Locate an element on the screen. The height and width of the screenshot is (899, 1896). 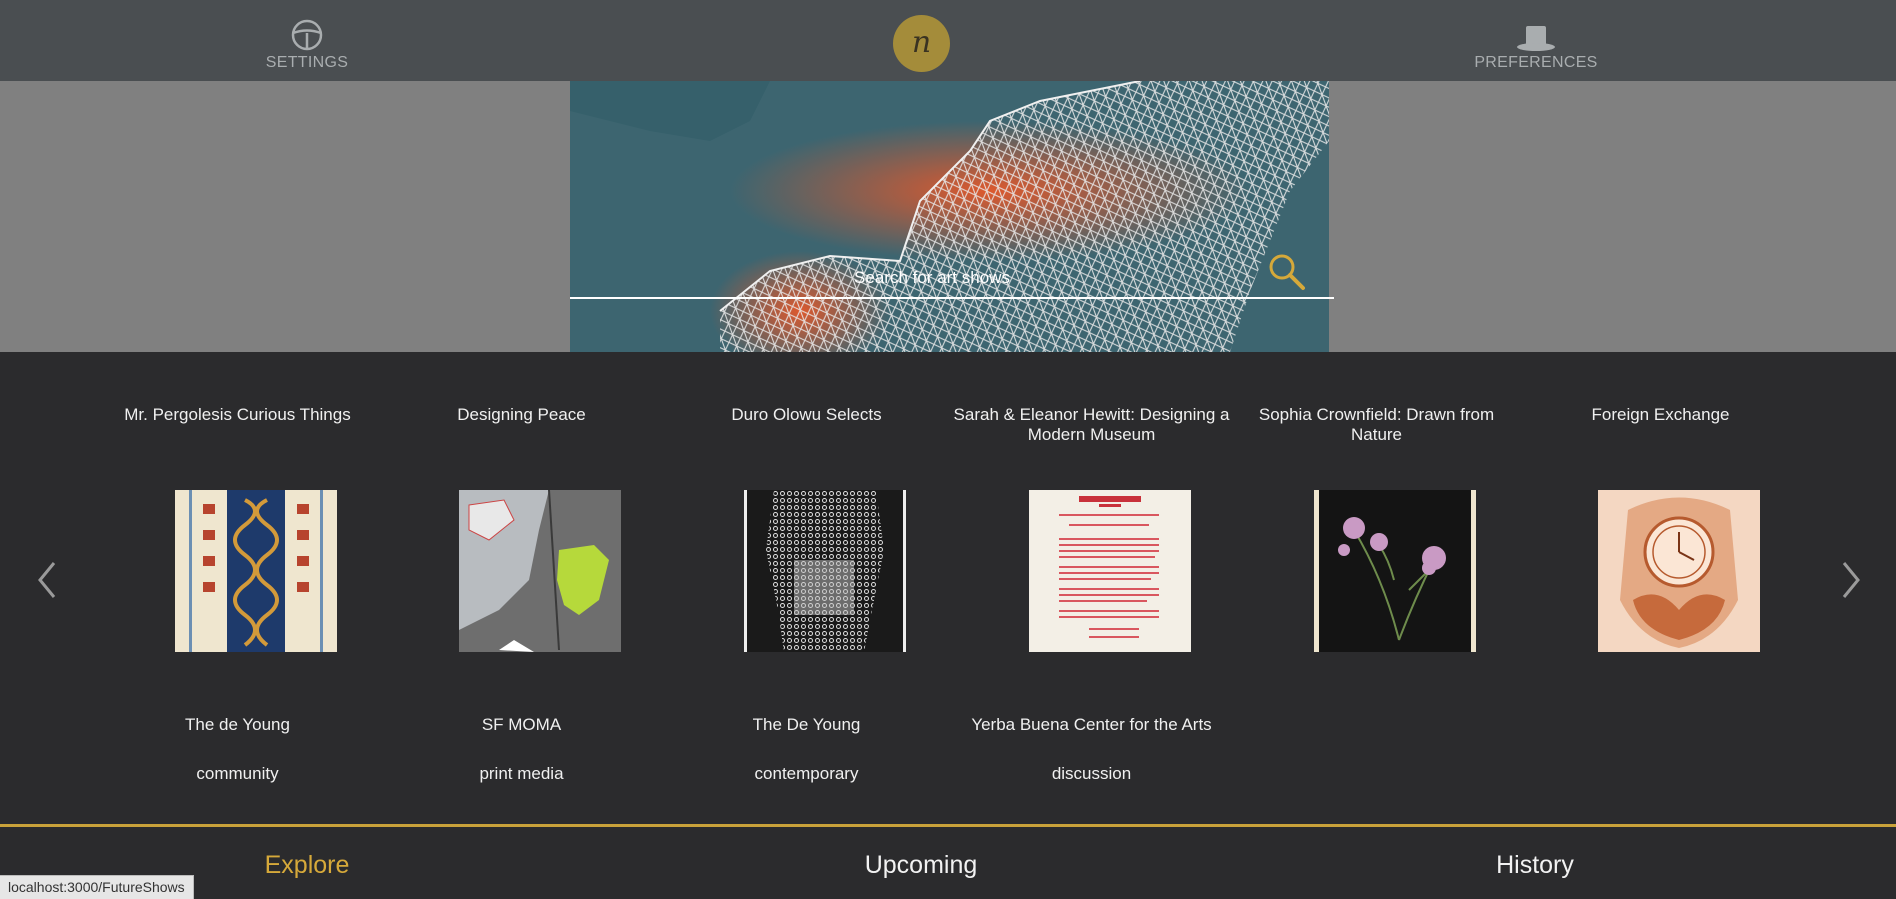
chevron-right-icon is located at coordinates (1851, 580).